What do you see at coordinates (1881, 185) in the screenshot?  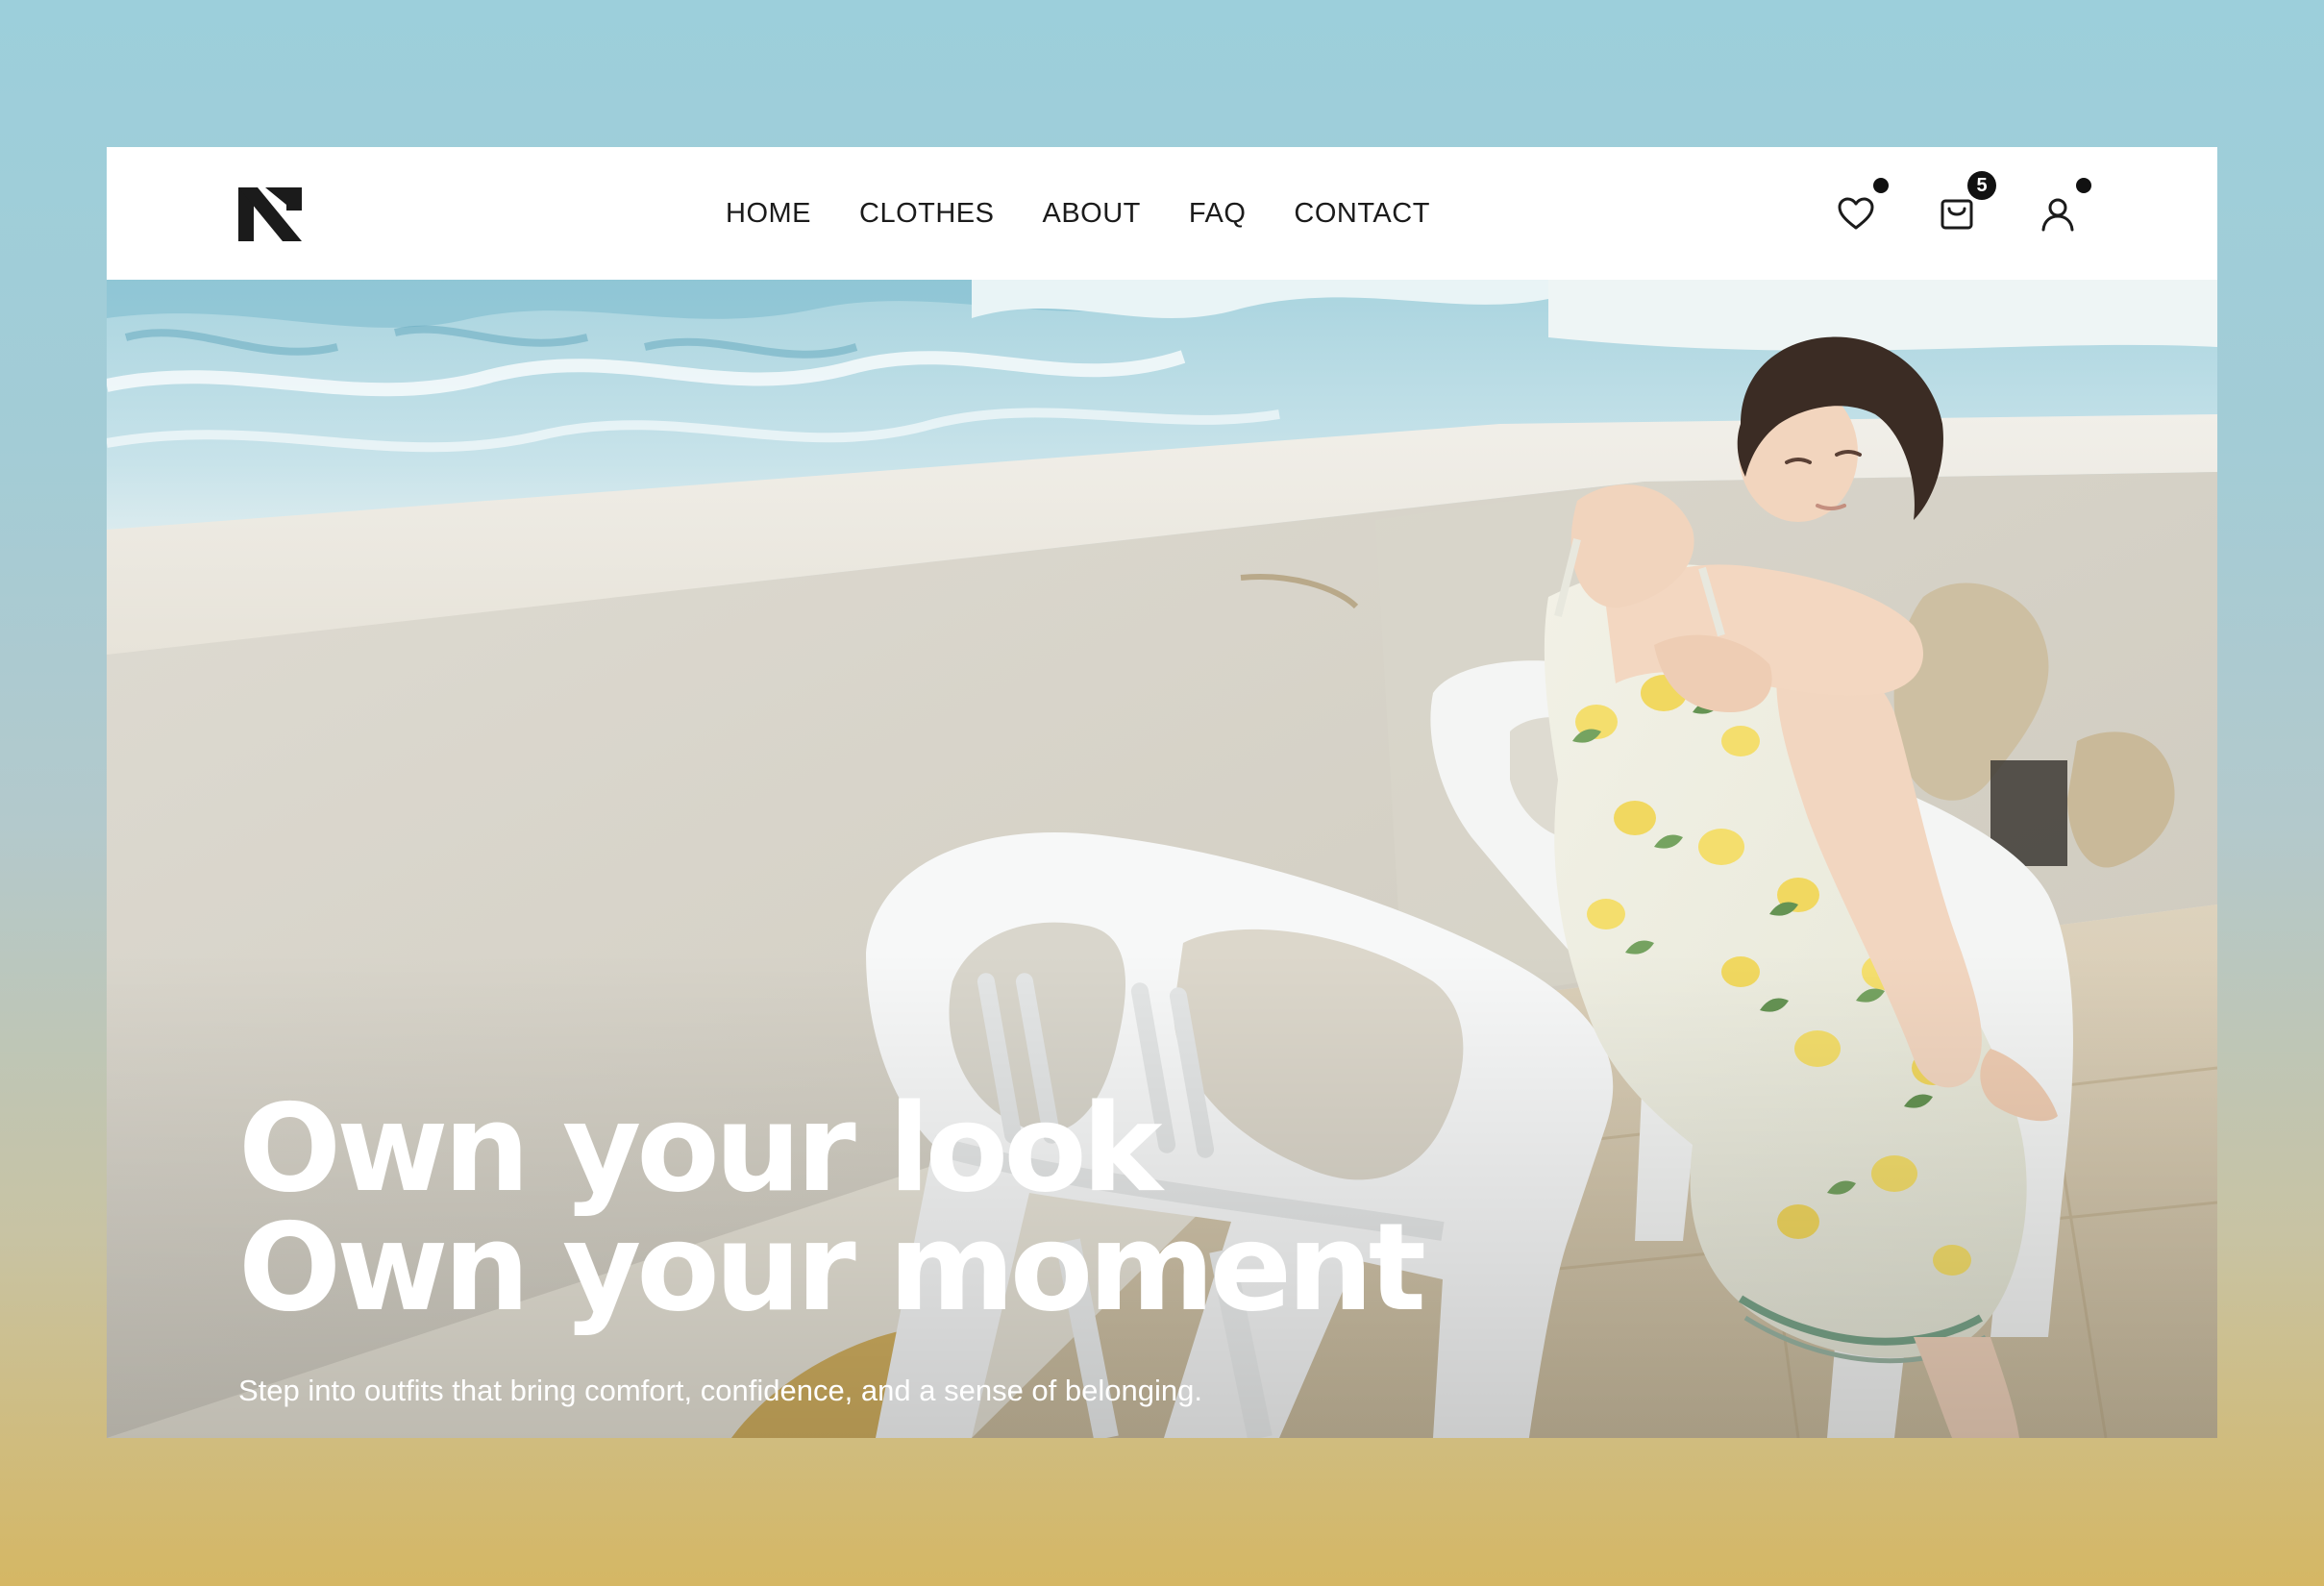 I see `wishlist-indicator-dot` at bounding box center [1881, 185].